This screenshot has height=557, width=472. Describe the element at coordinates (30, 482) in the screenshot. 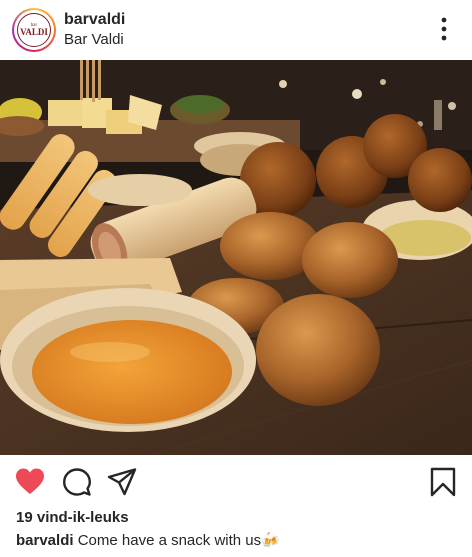

I see `heart-icon` at that location.